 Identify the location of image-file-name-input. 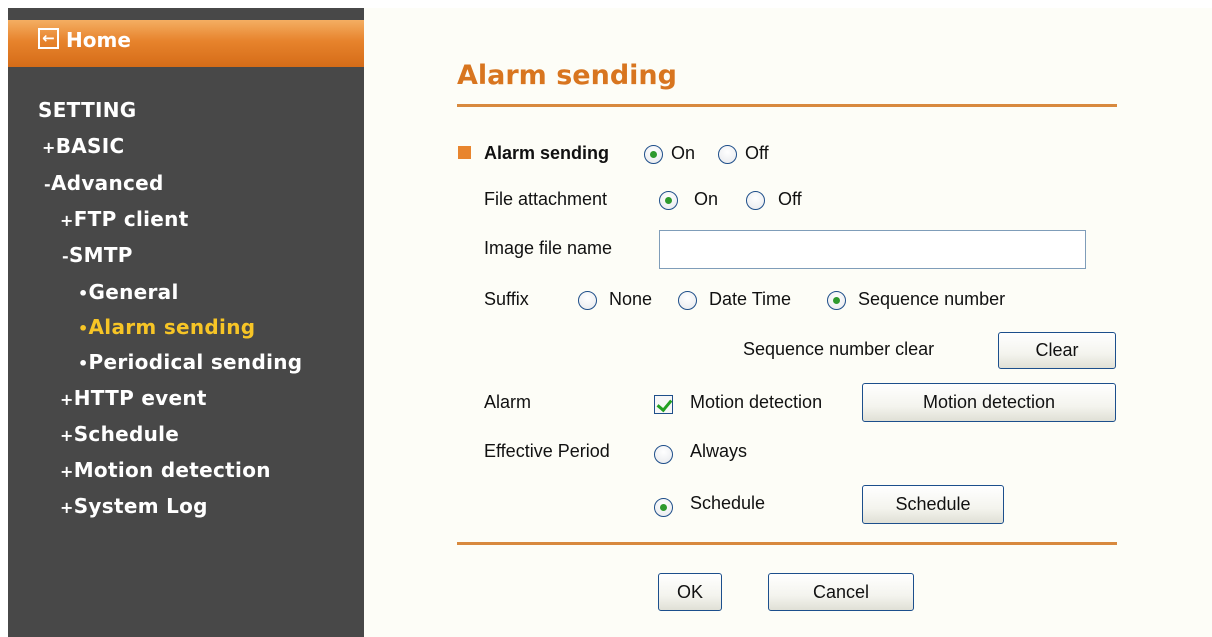
(872, 249).